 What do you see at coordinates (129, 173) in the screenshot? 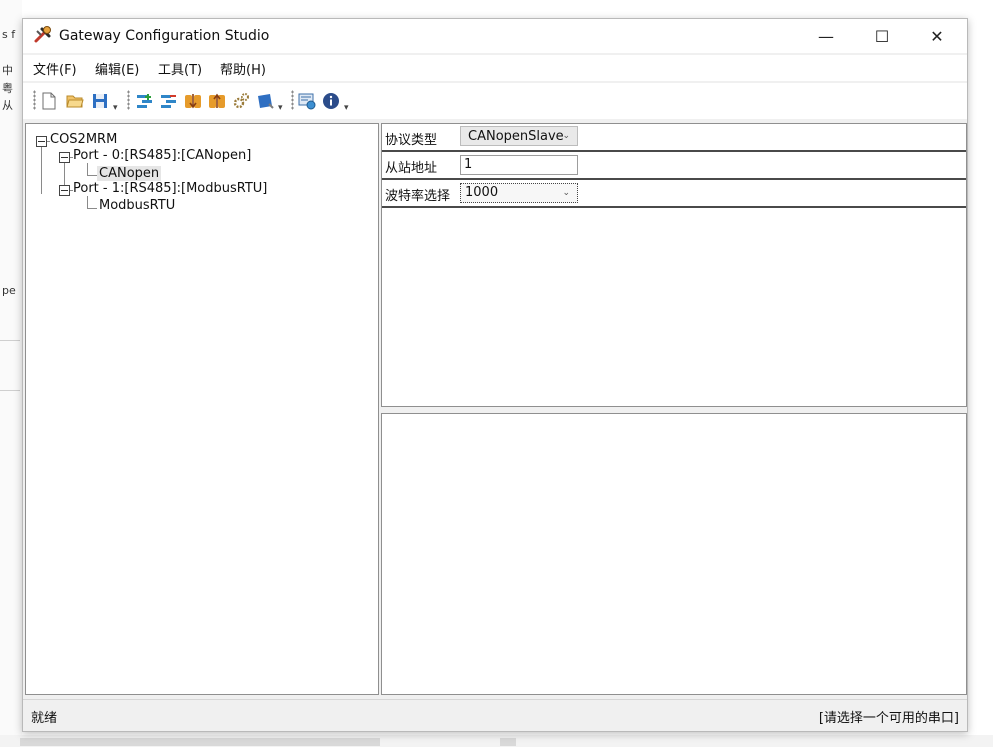
I see `tree-node-port0-canopen: CANopen` at bounding box center [129, 173].